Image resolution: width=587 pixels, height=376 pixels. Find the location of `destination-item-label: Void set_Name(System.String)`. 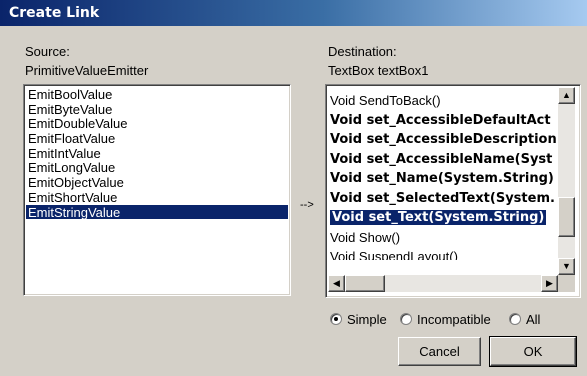

destination-item-label: Void set_Name(System.String) is located at coordinates (442, 178).